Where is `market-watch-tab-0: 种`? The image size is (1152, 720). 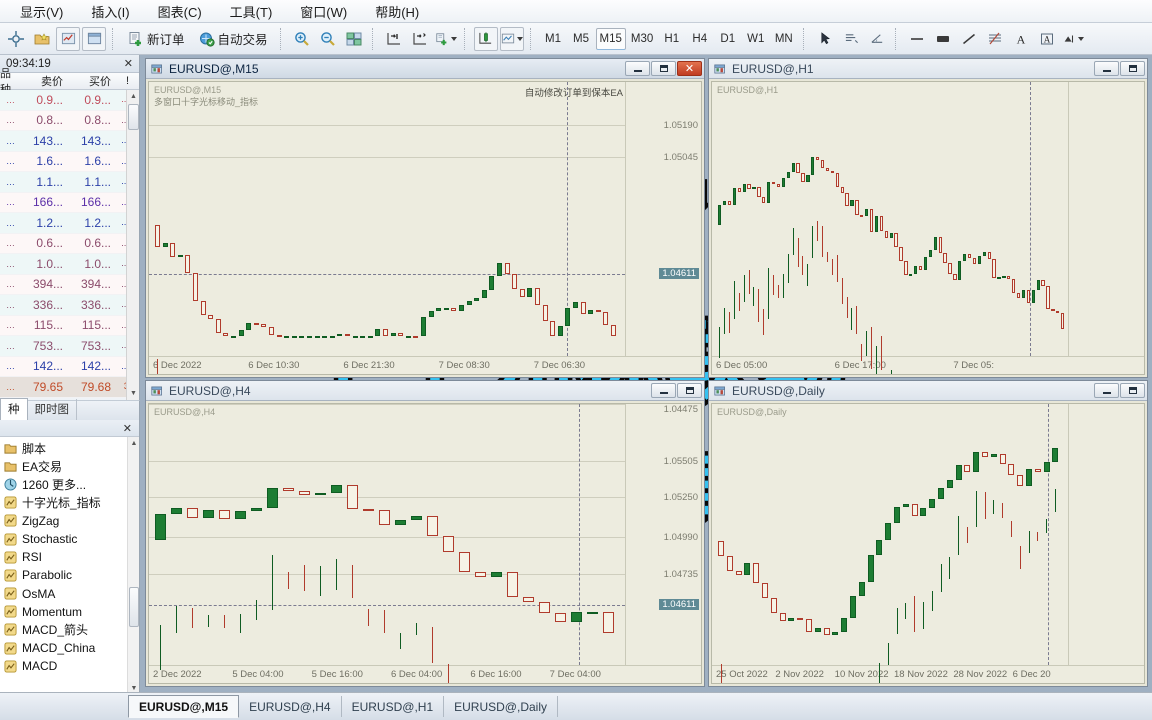
market-watch-tab-0: 种 is located at coordinates (14, 409).